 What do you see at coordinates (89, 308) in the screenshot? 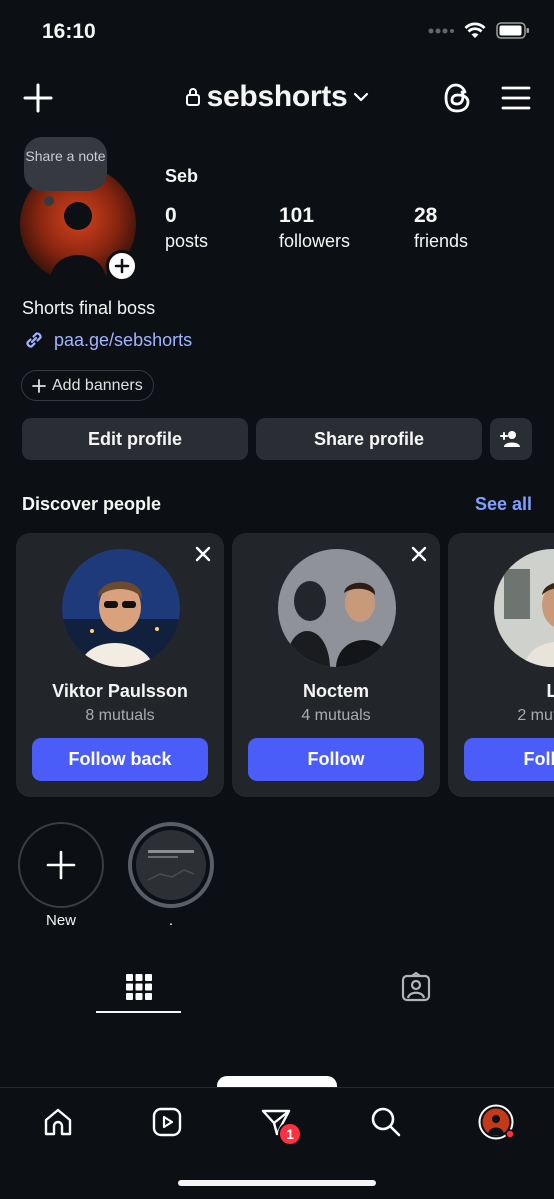
I see `bio-text: Shorts final boss` at bounding box center [89, 308].